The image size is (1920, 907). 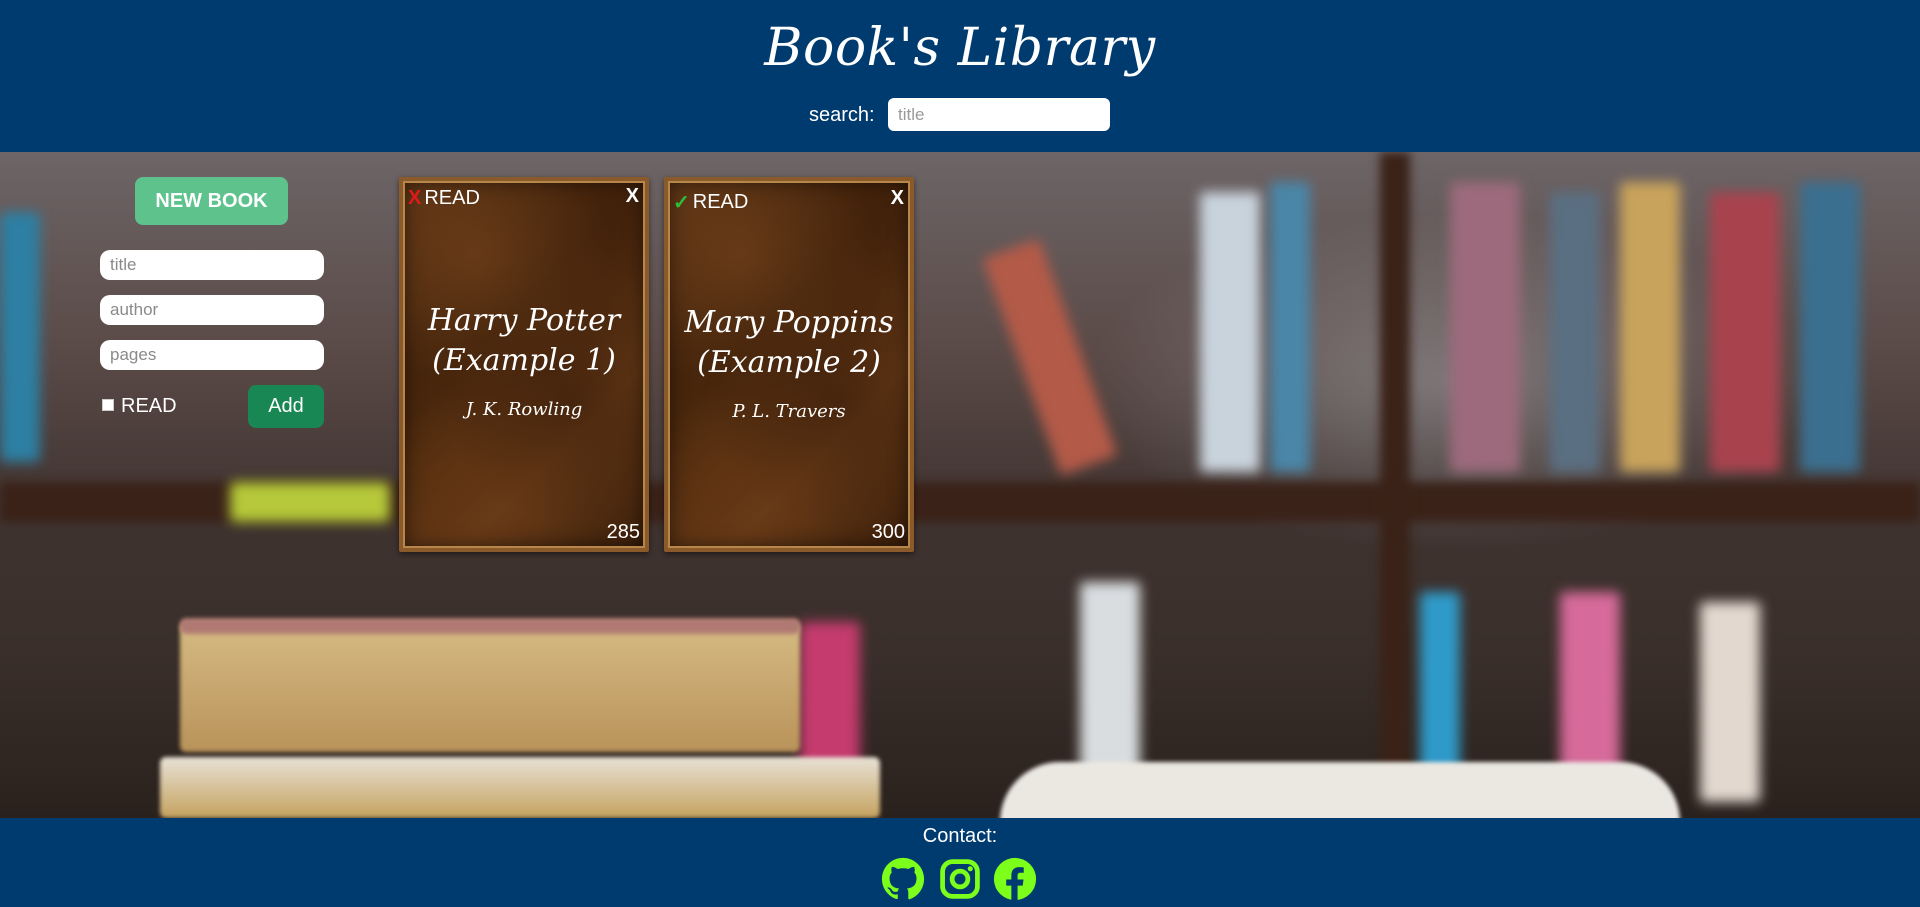 I want to click on add-button: Add, so click(x=286, y=406).